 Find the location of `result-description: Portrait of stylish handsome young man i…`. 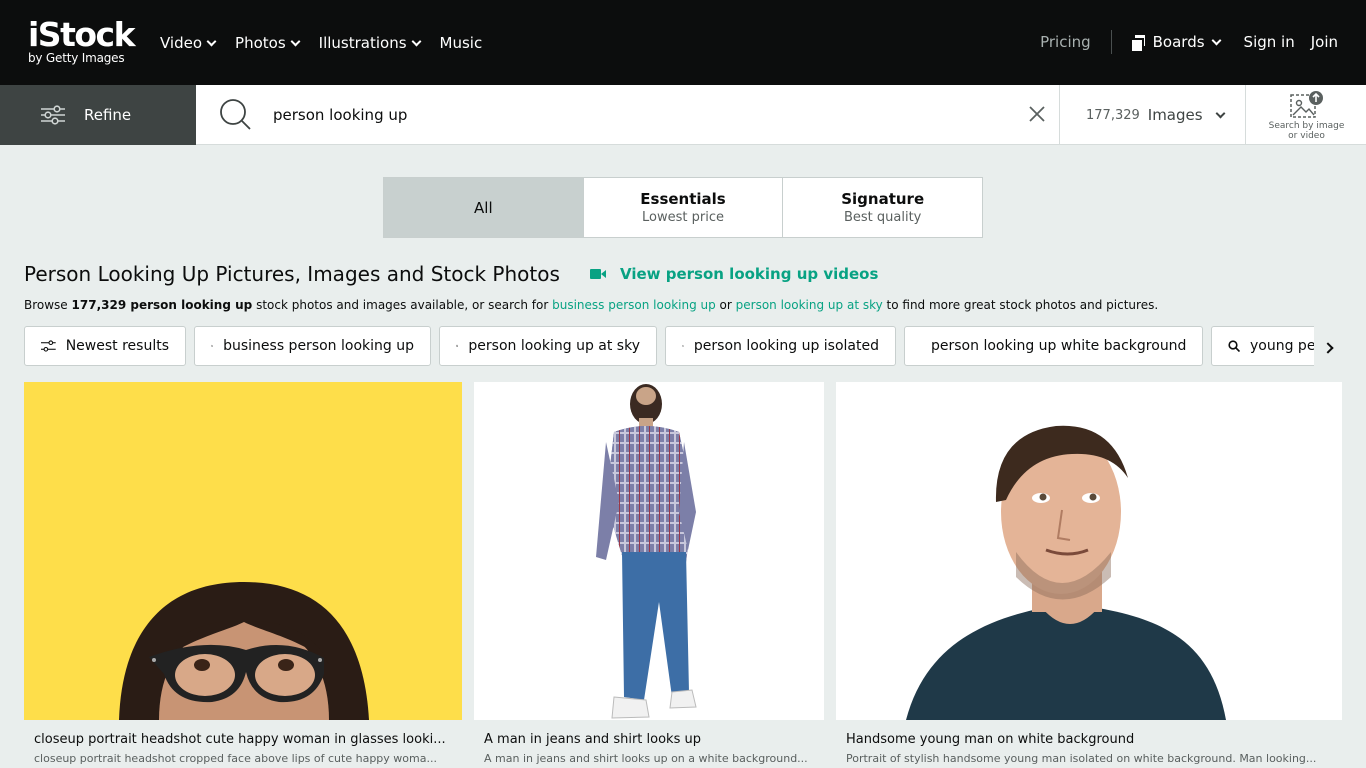

result-description: Portrait of stylish handsome young man i… is located at coordinates (1081, 758).